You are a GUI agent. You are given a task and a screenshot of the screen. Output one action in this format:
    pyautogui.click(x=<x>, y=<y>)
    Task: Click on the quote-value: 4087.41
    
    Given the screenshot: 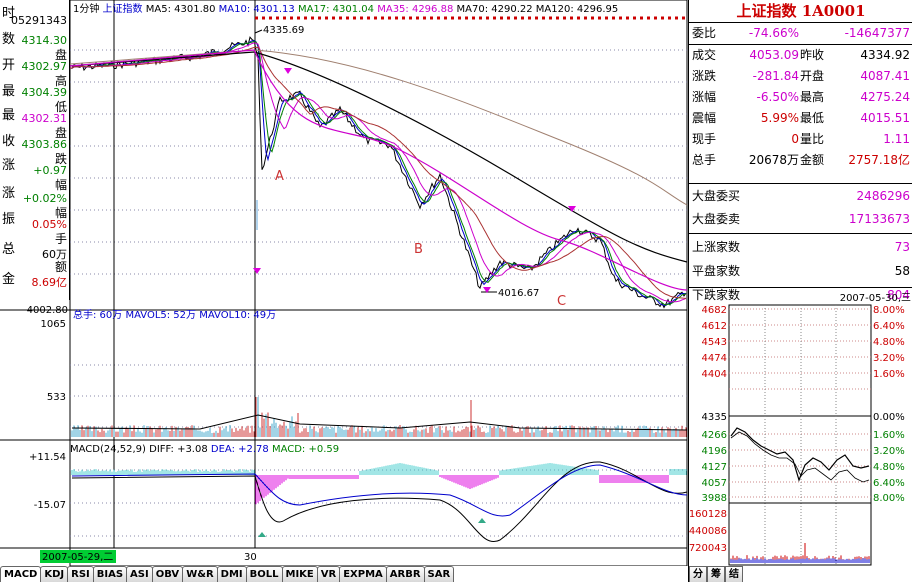 What is the action you would take?
    pyautogui.click(x=885, y=76)
    